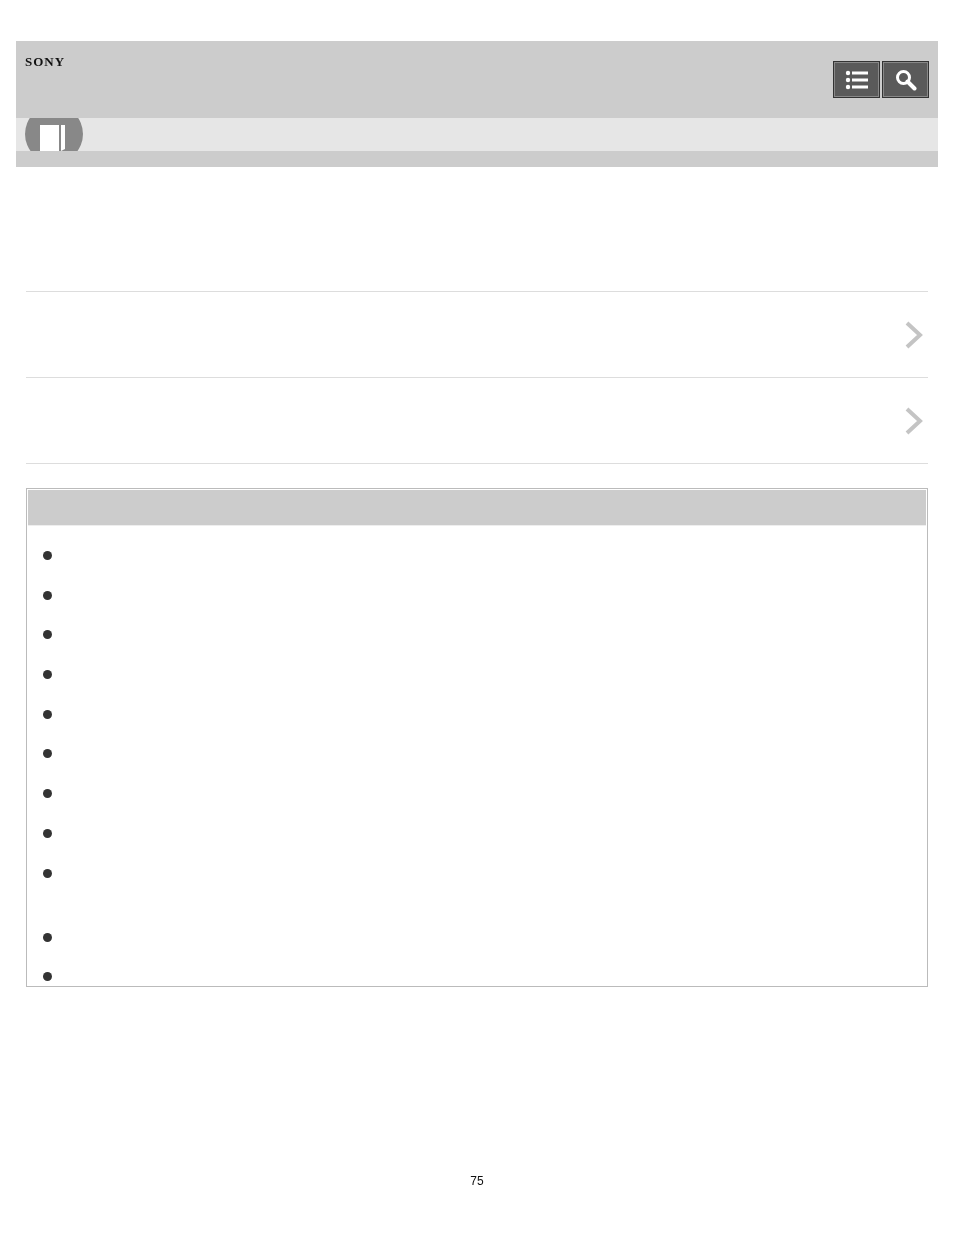 The width and height of the screenshot is (954, 1235). I want to click on search-icon, so click(905, 79).